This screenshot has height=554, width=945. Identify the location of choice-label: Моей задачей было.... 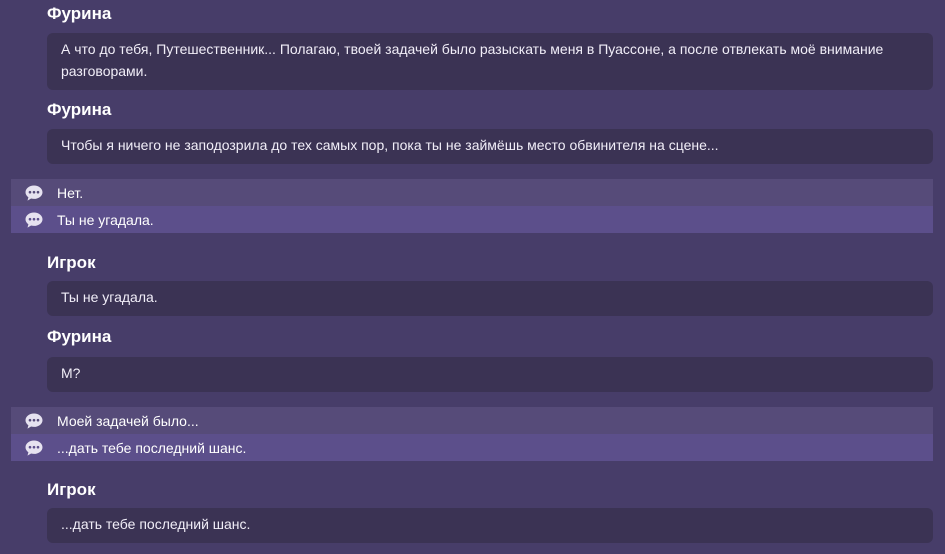
(128, 420).